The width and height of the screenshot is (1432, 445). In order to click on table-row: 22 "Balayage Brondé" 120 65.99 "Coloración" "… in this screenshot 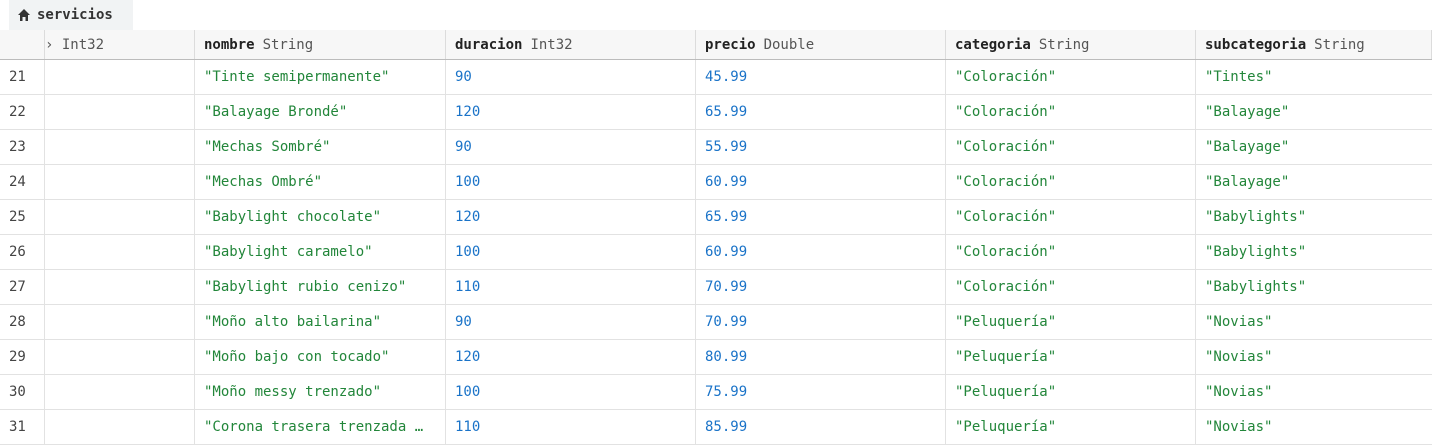, I will do `click(716, 112)`.